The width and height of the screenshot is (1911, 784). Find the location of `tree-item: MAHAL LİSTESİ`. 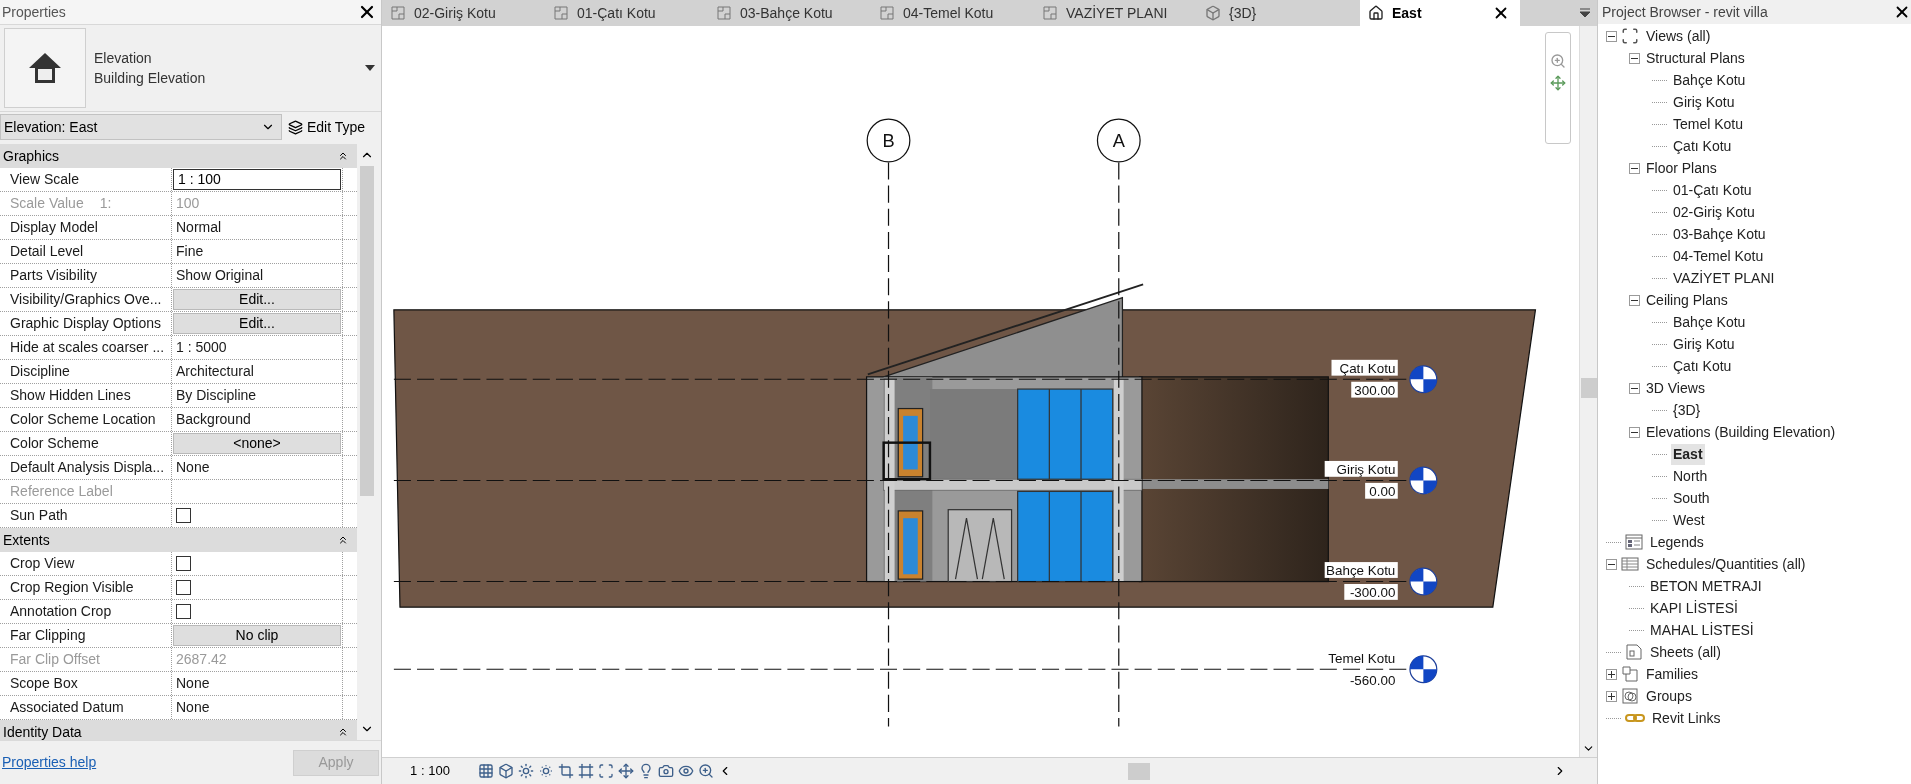

tree-item: MAHAL LİSTESİ is located at coordinates (1702, 630).